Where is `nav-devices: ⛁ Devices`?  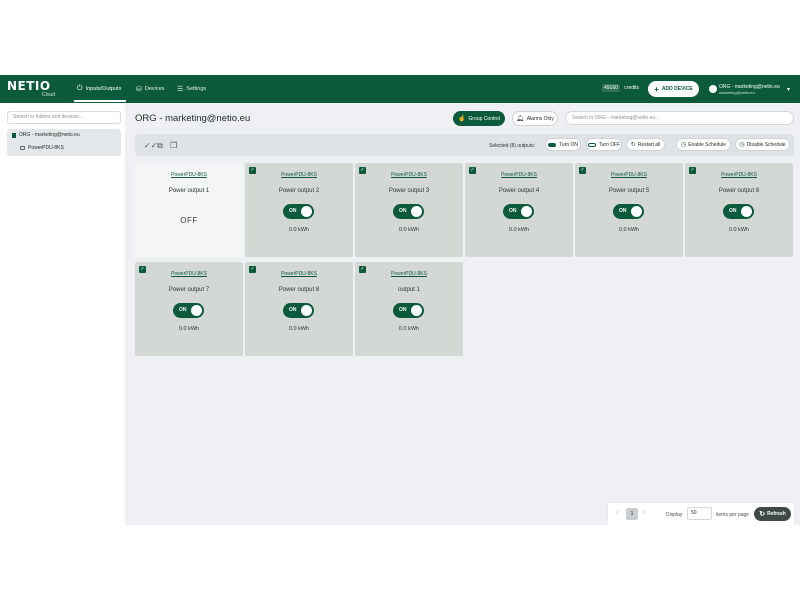
nav-devices: ⛁ Devices is located at coordinates (150, 89).